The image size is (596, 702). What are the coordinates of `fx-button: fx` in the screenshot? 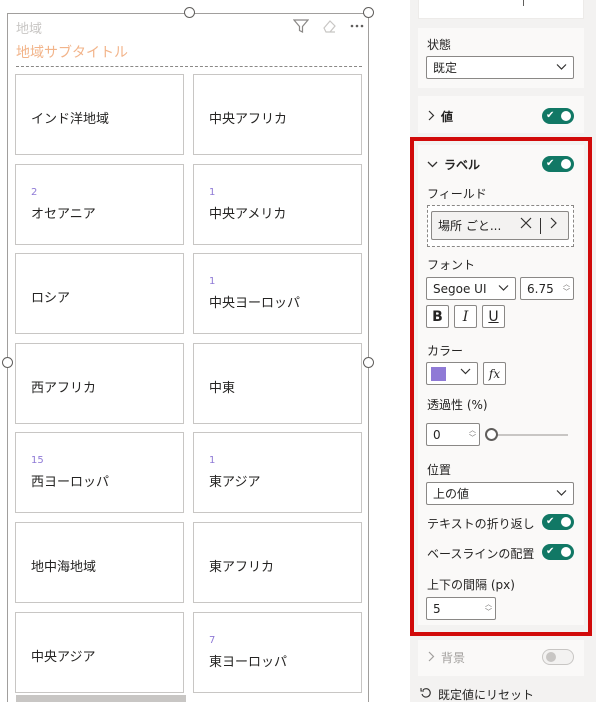 It's located at (494, 373).